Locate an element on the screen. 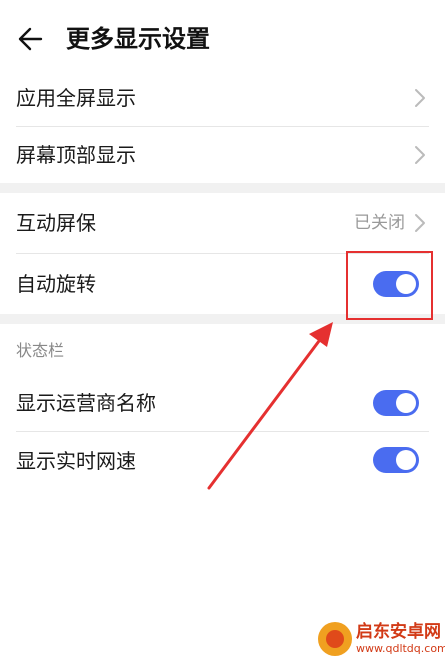 Image resolution: width=445 pixels, height=662 pixels. settings-item-label: 屏幕顶部显示 is located at coordinates (76, 155).